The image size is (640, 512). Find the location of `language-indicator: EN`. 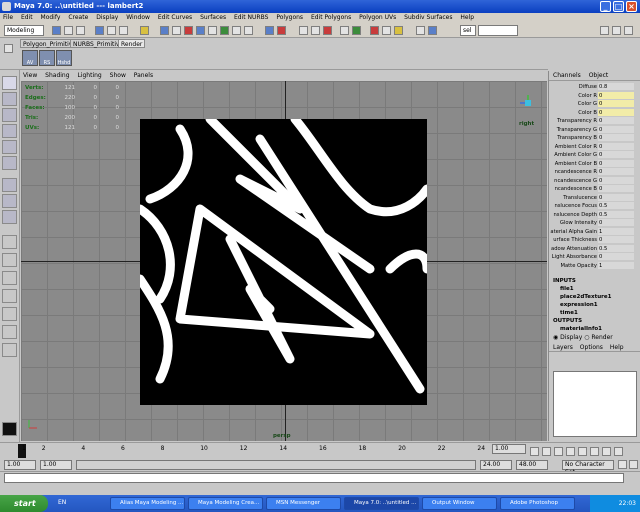

language-indicator: EN is located at coordinates (62, 502).